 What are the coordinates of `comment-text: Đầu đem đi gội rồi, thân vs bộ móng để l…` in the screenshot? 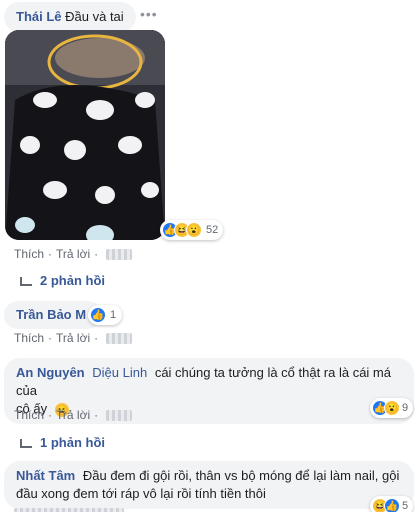 It's located at (241, 475).